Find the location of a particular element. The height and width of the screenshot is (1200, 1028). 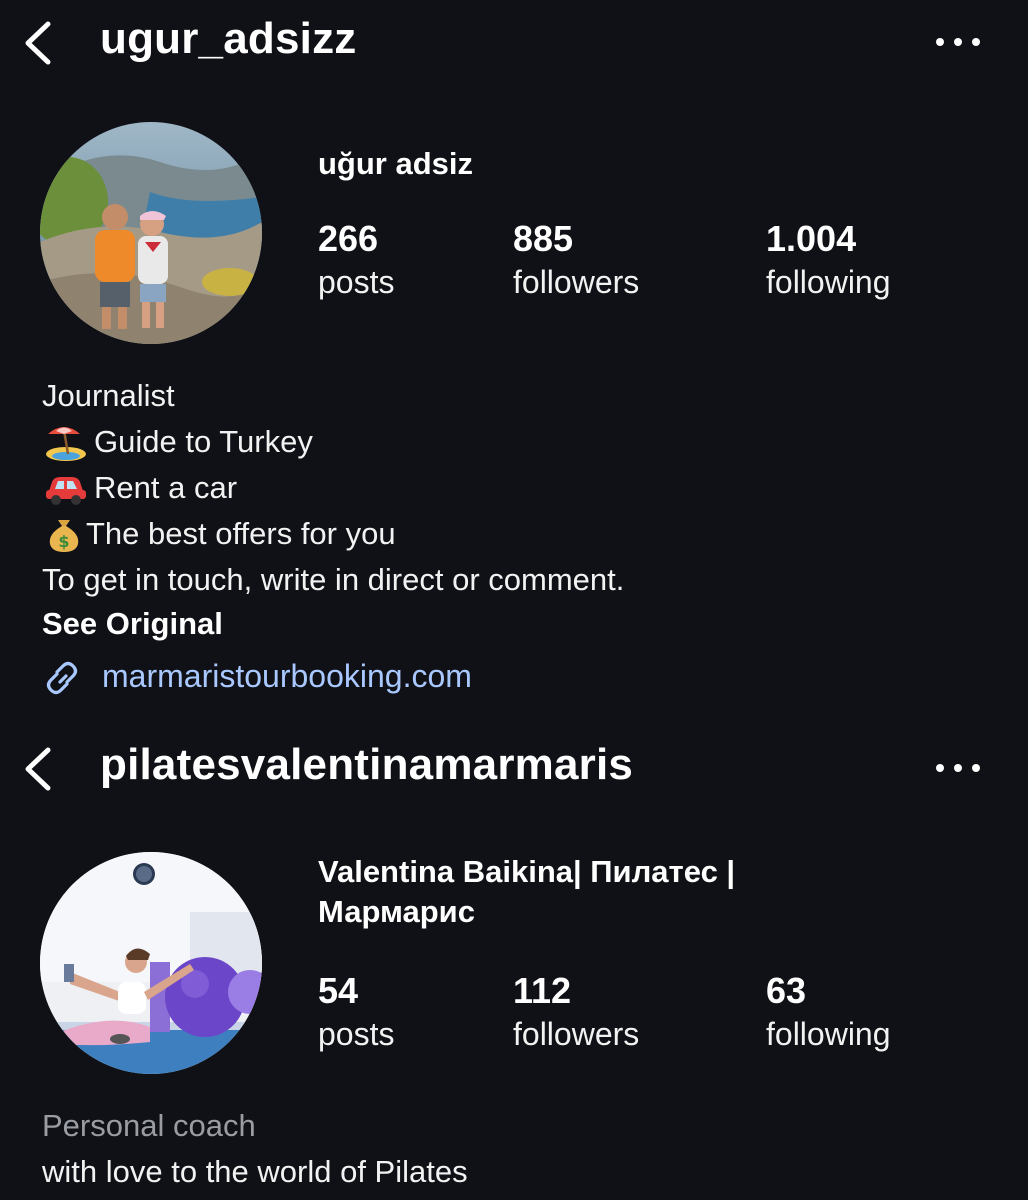

stat-posts-count: 54 is located at coordinates (338, 990).